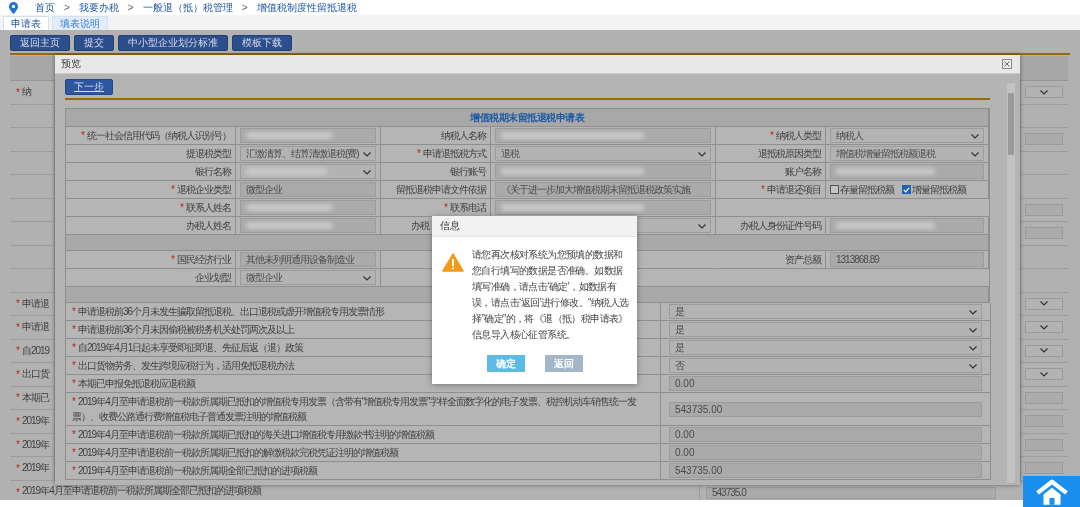  What do you see at coordinates (204, 259) in the screenshot?
I see `field-label: 国民经济行业` at bounding box center [204, 259].